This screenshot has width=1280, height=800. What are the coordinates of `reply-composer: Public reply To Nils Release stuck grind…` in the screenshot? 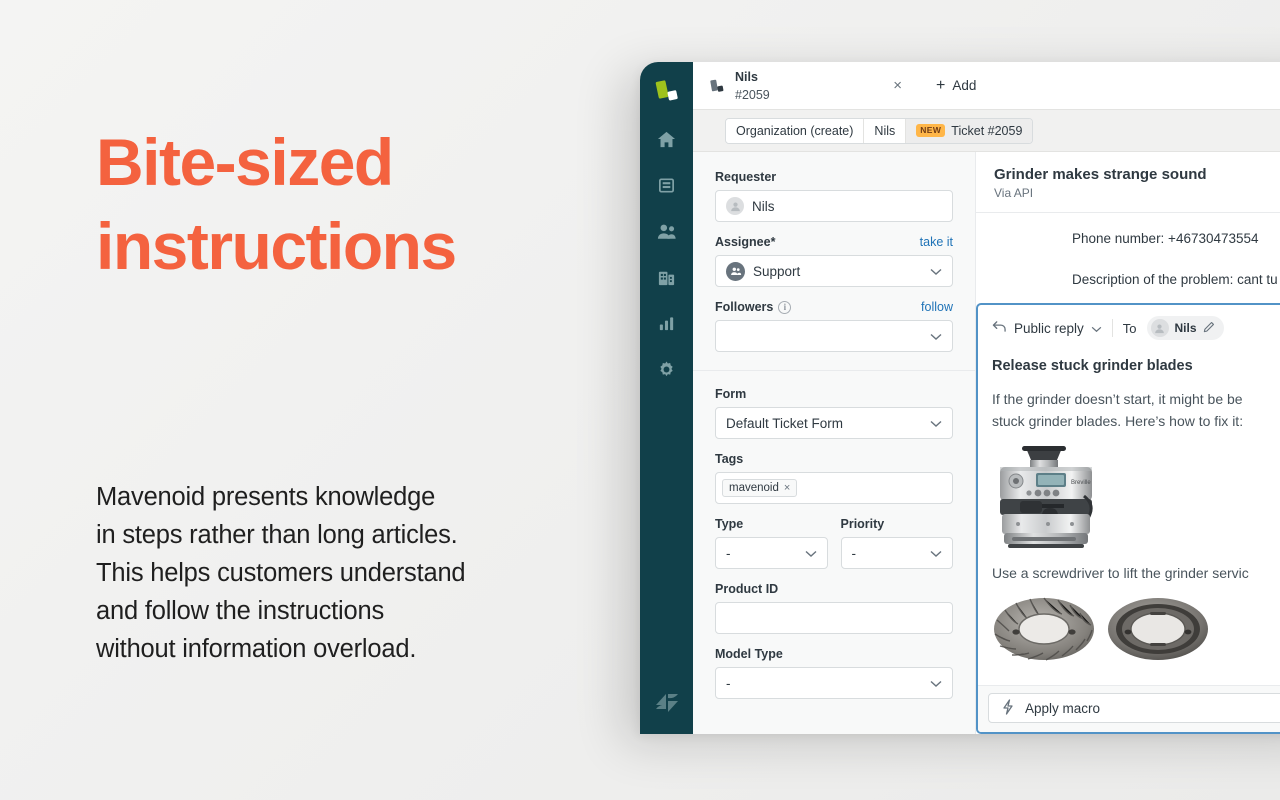 It's located at (1128, 518).